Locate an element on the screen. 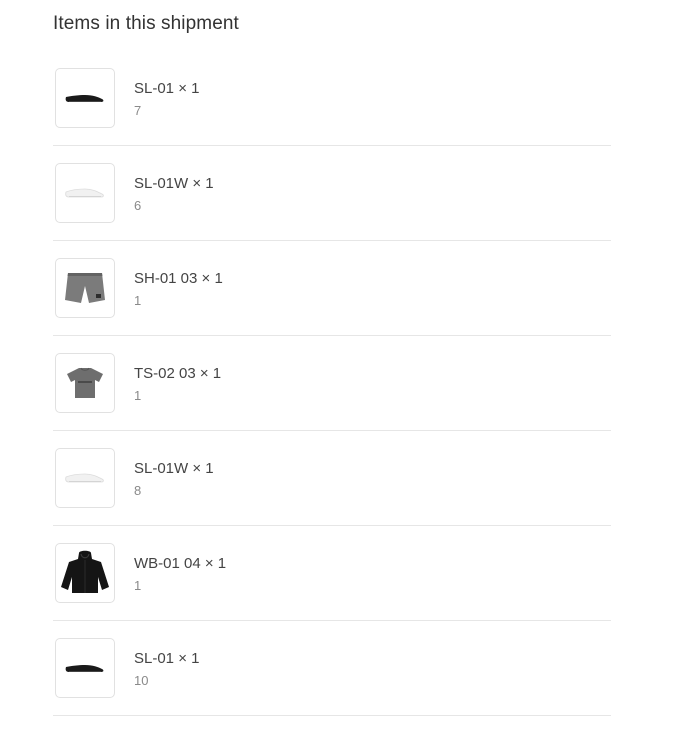 This screenshot has height=733, width=679. item-name: WB-01 04 × 1 is located at coordinates (180, 563).